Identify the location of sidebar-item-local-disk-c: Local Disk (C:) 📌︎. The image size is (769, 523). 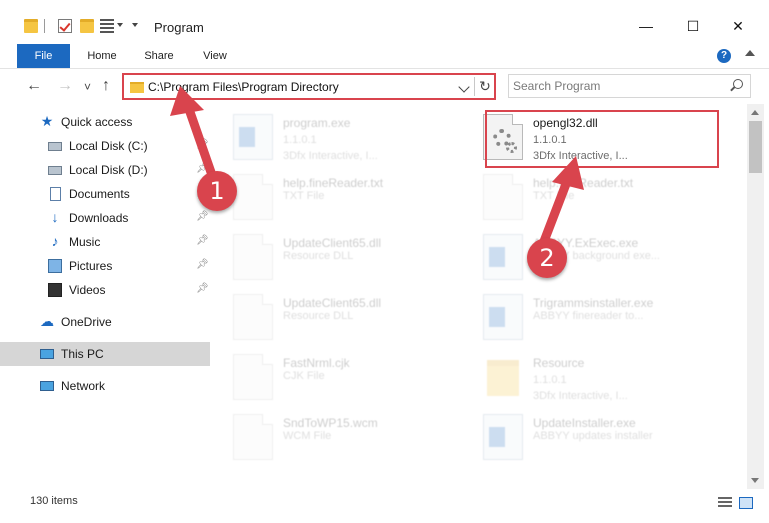
(105, 146).